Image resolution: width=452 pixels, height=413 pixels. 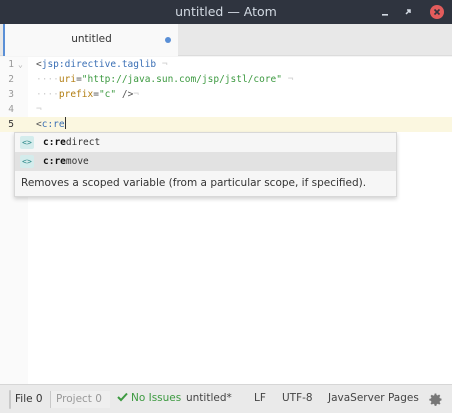 I want to click on line-number: 3, so click(x=11, y=94).